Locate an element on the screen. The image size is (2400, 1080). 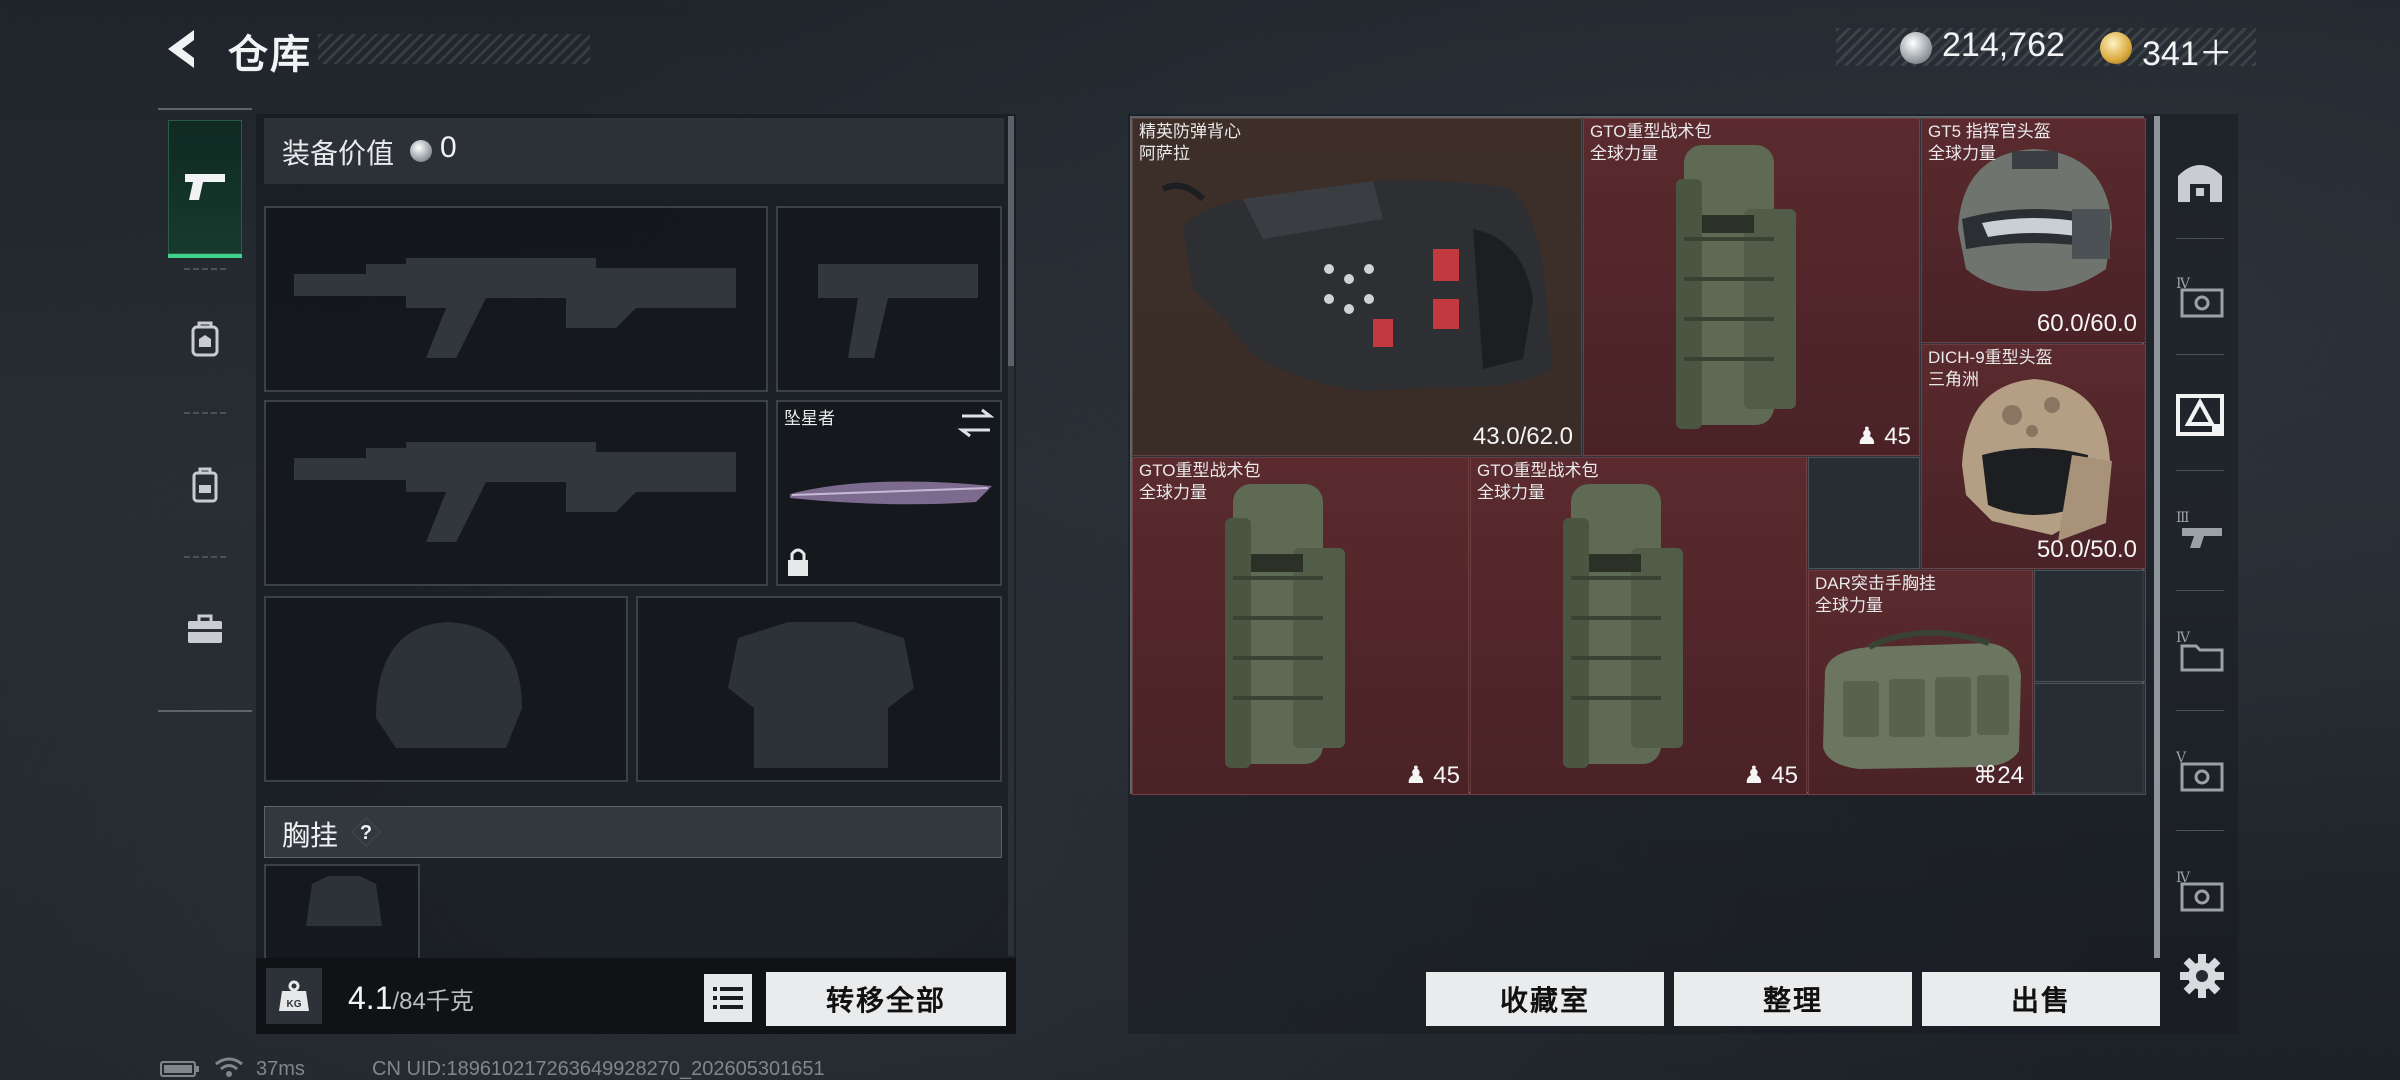
item-dich9-helmet: DICH-9重型头盔 三角洲 50.0/50.0 is located at coordinates (2033, 456).